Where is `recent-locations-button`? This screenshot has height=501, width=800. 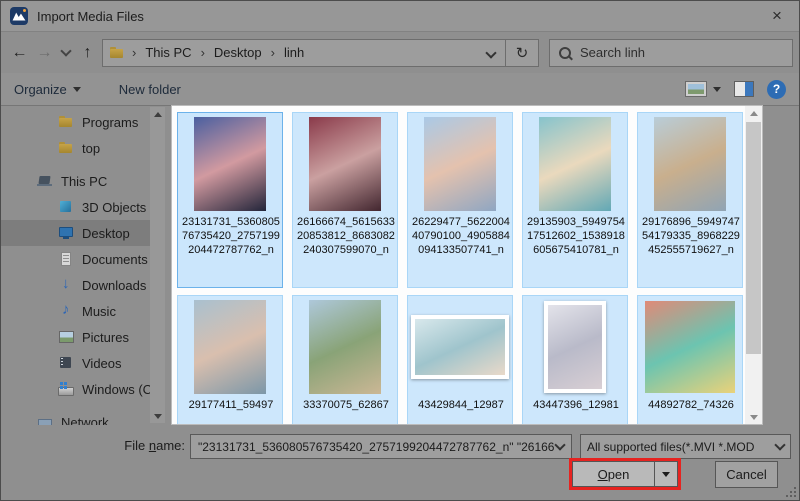 recent-locations-button is located at coordinates (66, 53).